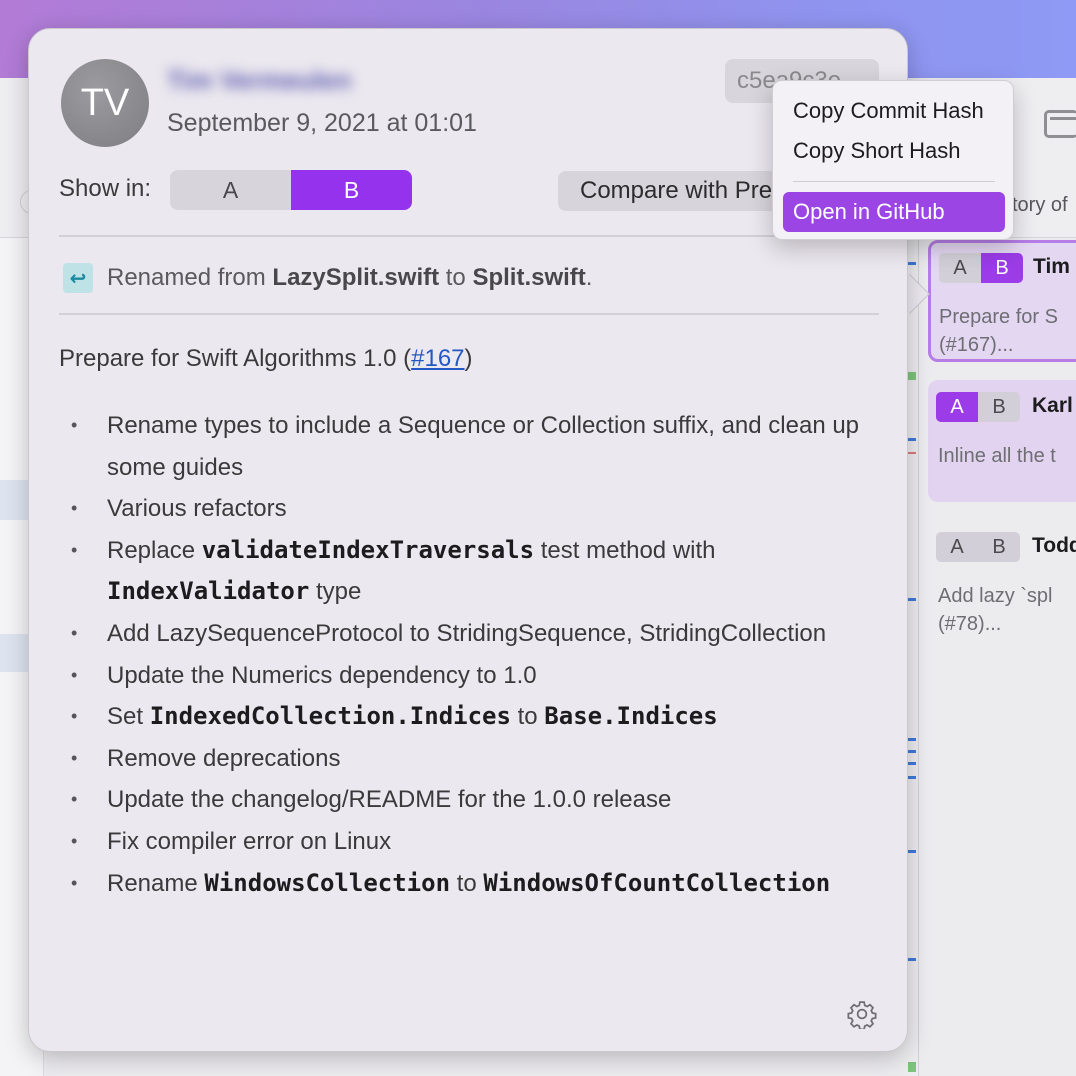 Image resolution: width=1076 pixels, height=1076 pixels. Describe the element at coordinates (437, 358) in the screenshot. I see `pull-request-link: #167` at that location.